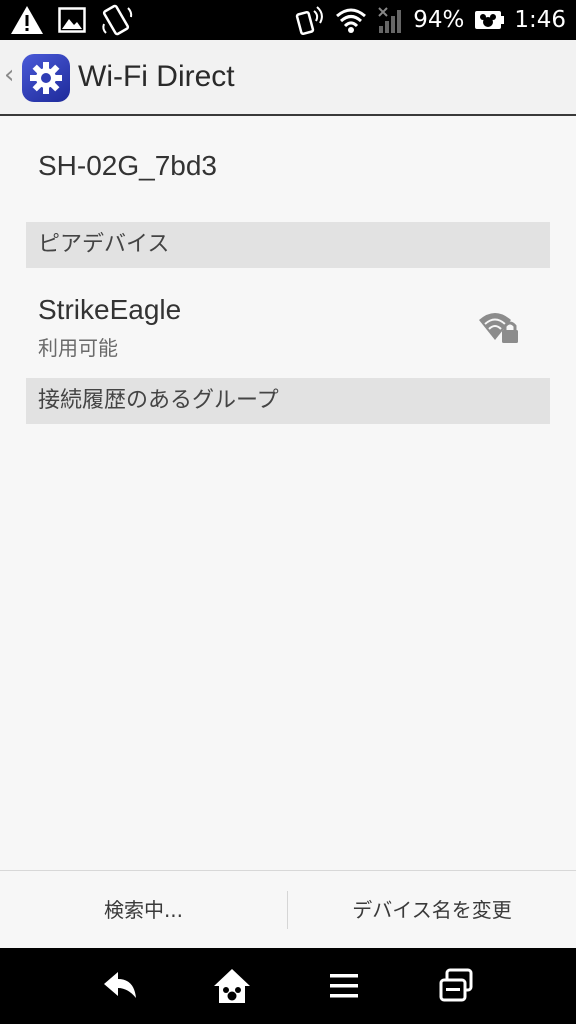  I want to click on wifi-icon, so click(351, 20).